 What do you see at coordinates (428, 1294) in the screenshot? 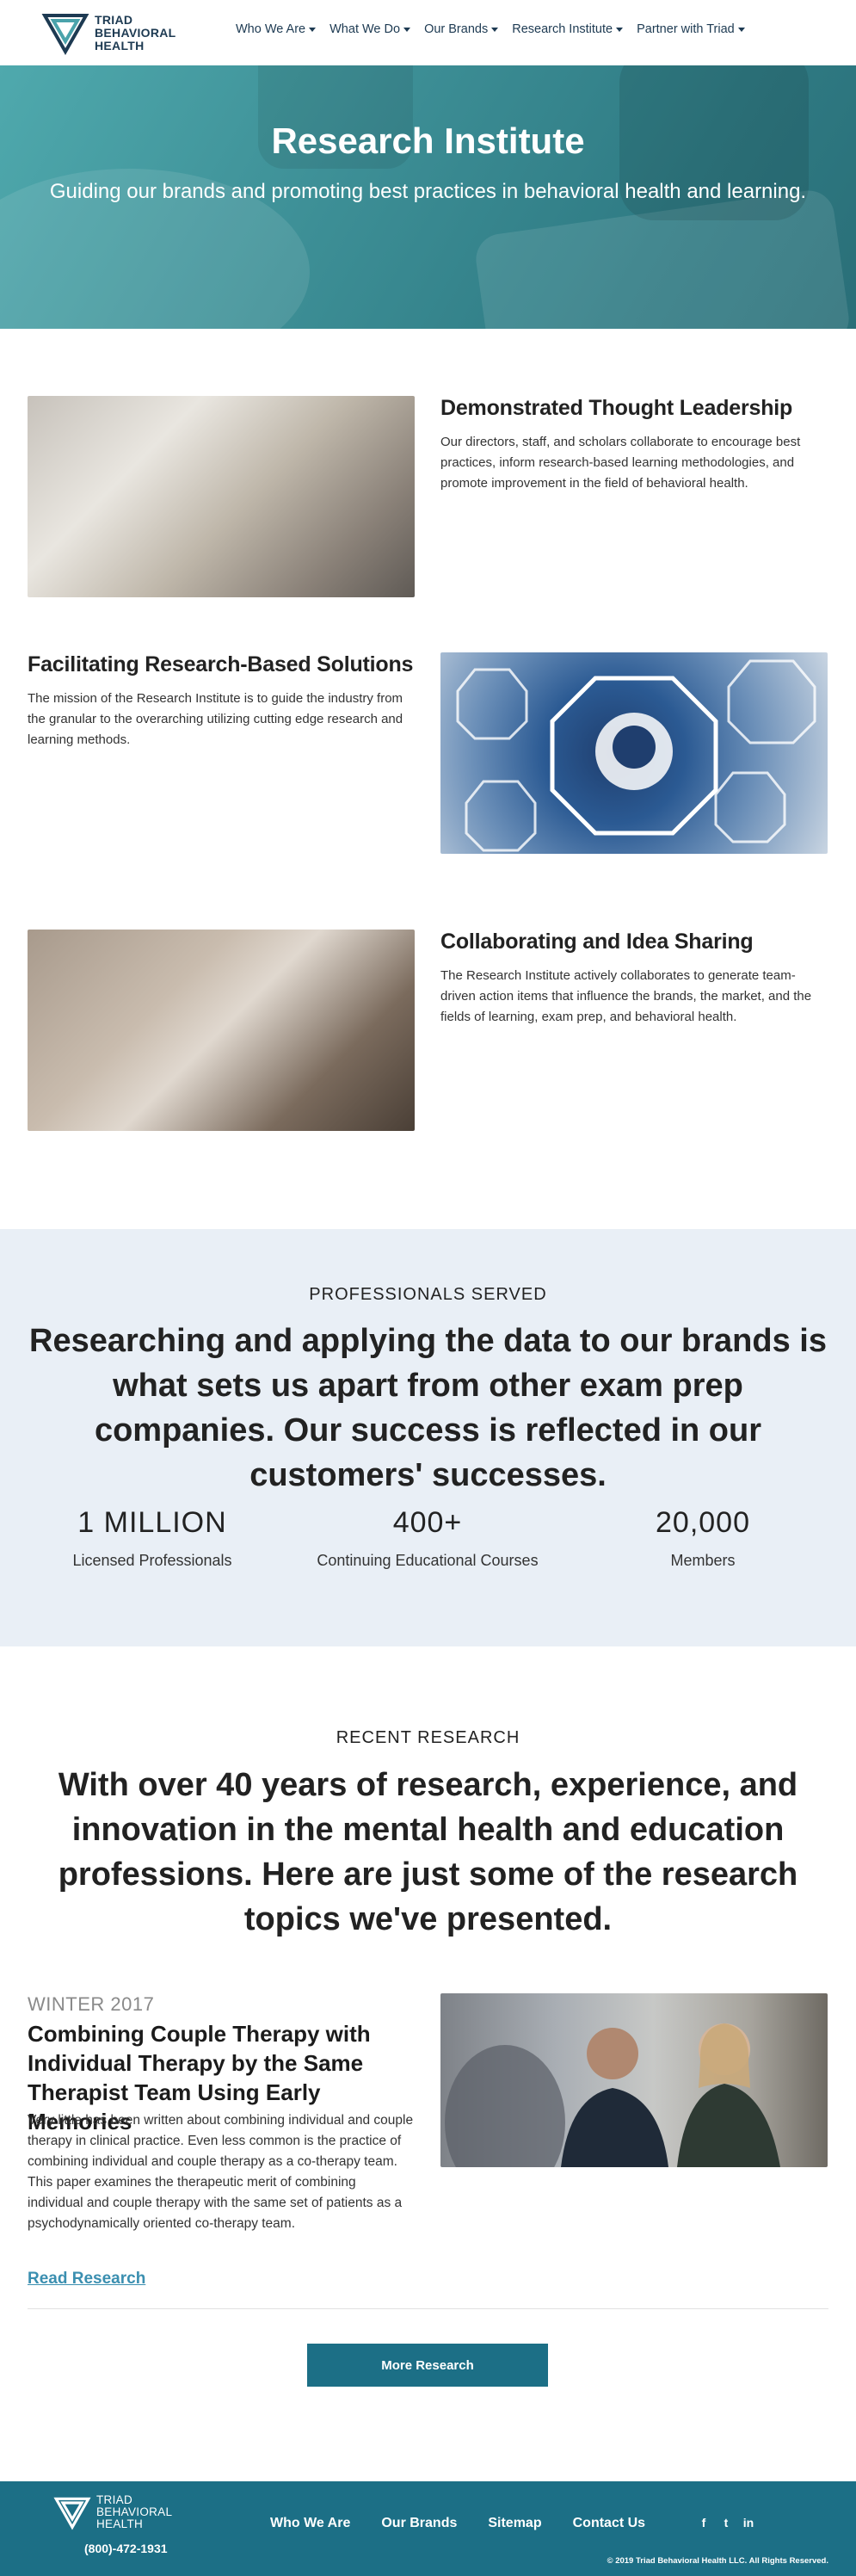
I see `section-eyebrow: PROFESSIONALS SERVED` at bounding box center [428, 1294].